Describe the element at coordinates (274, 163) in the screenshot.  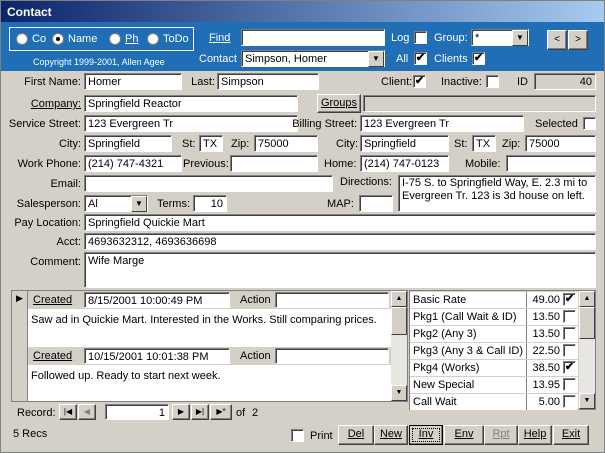
I see `previous-input` at that location.